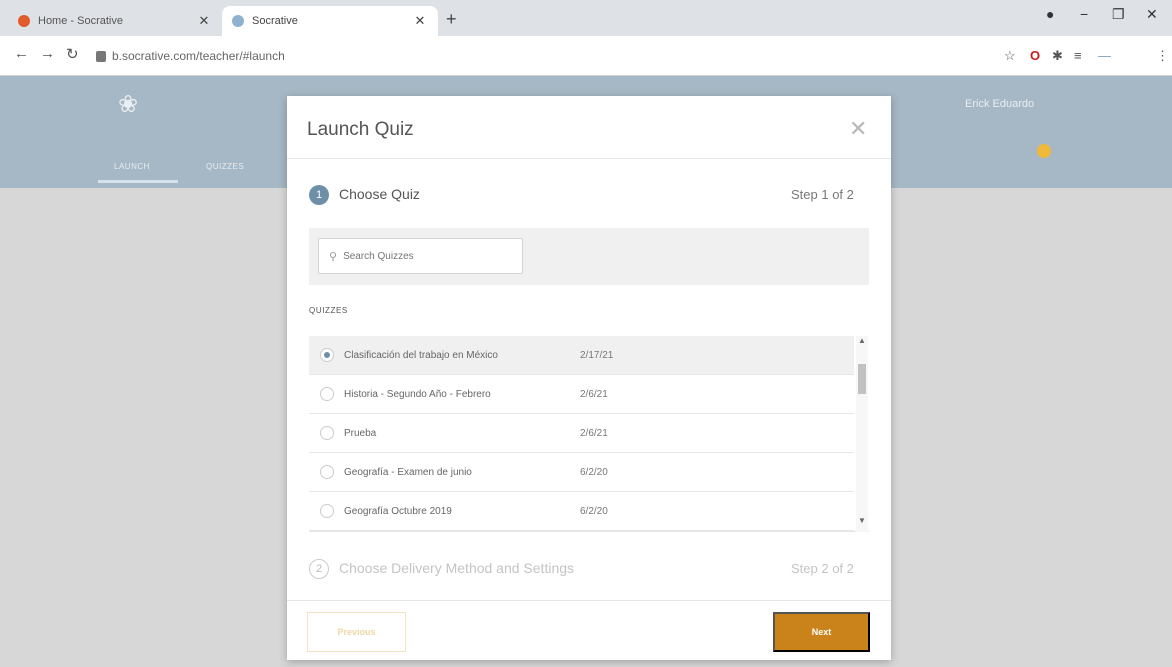  What do you see at coordinates (330, 21) in the screenshot?
I see `browser-tab-socrative: Socrative ✕` at bounding box center [330, 21].